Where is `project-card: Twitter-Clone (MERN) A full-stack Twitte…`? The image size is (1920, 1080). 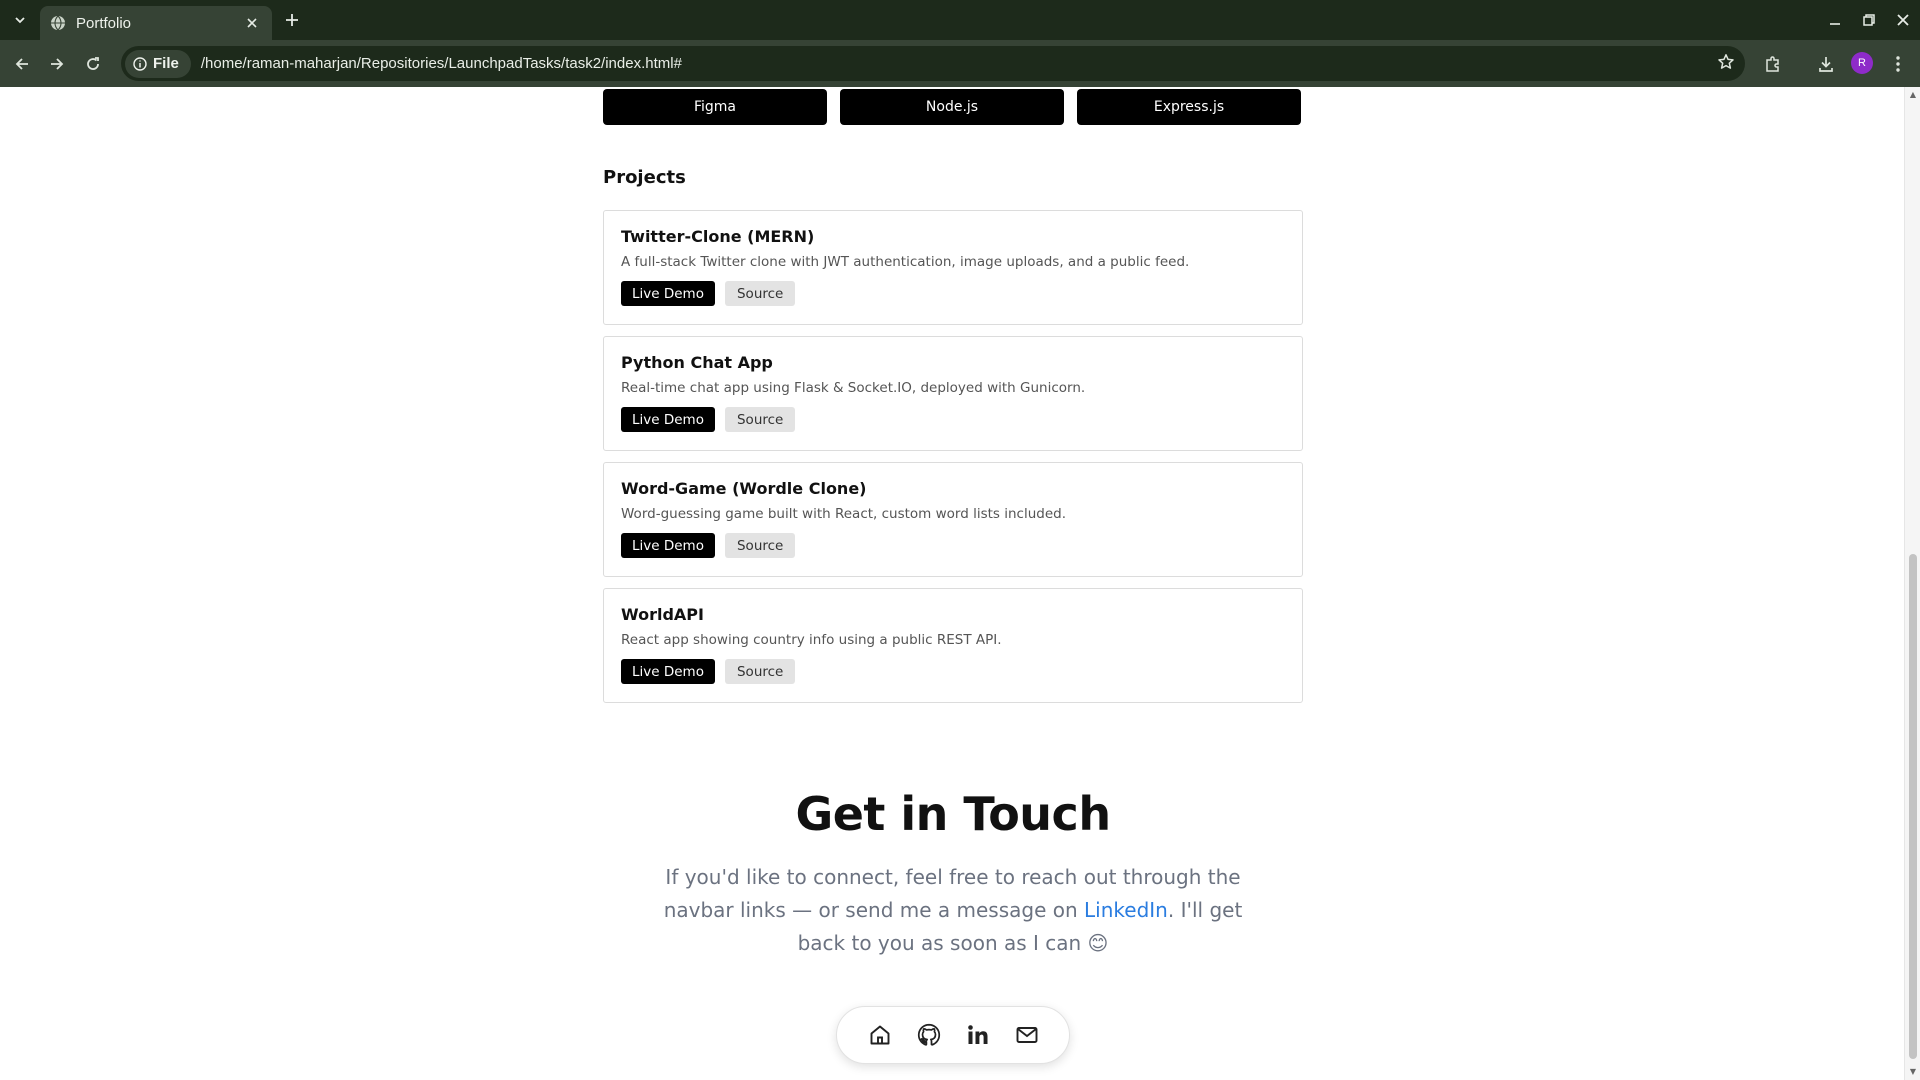
project-card: Twitter-Clone (MERN) A full-stack Twitte… is located at coordinates (953, 267).